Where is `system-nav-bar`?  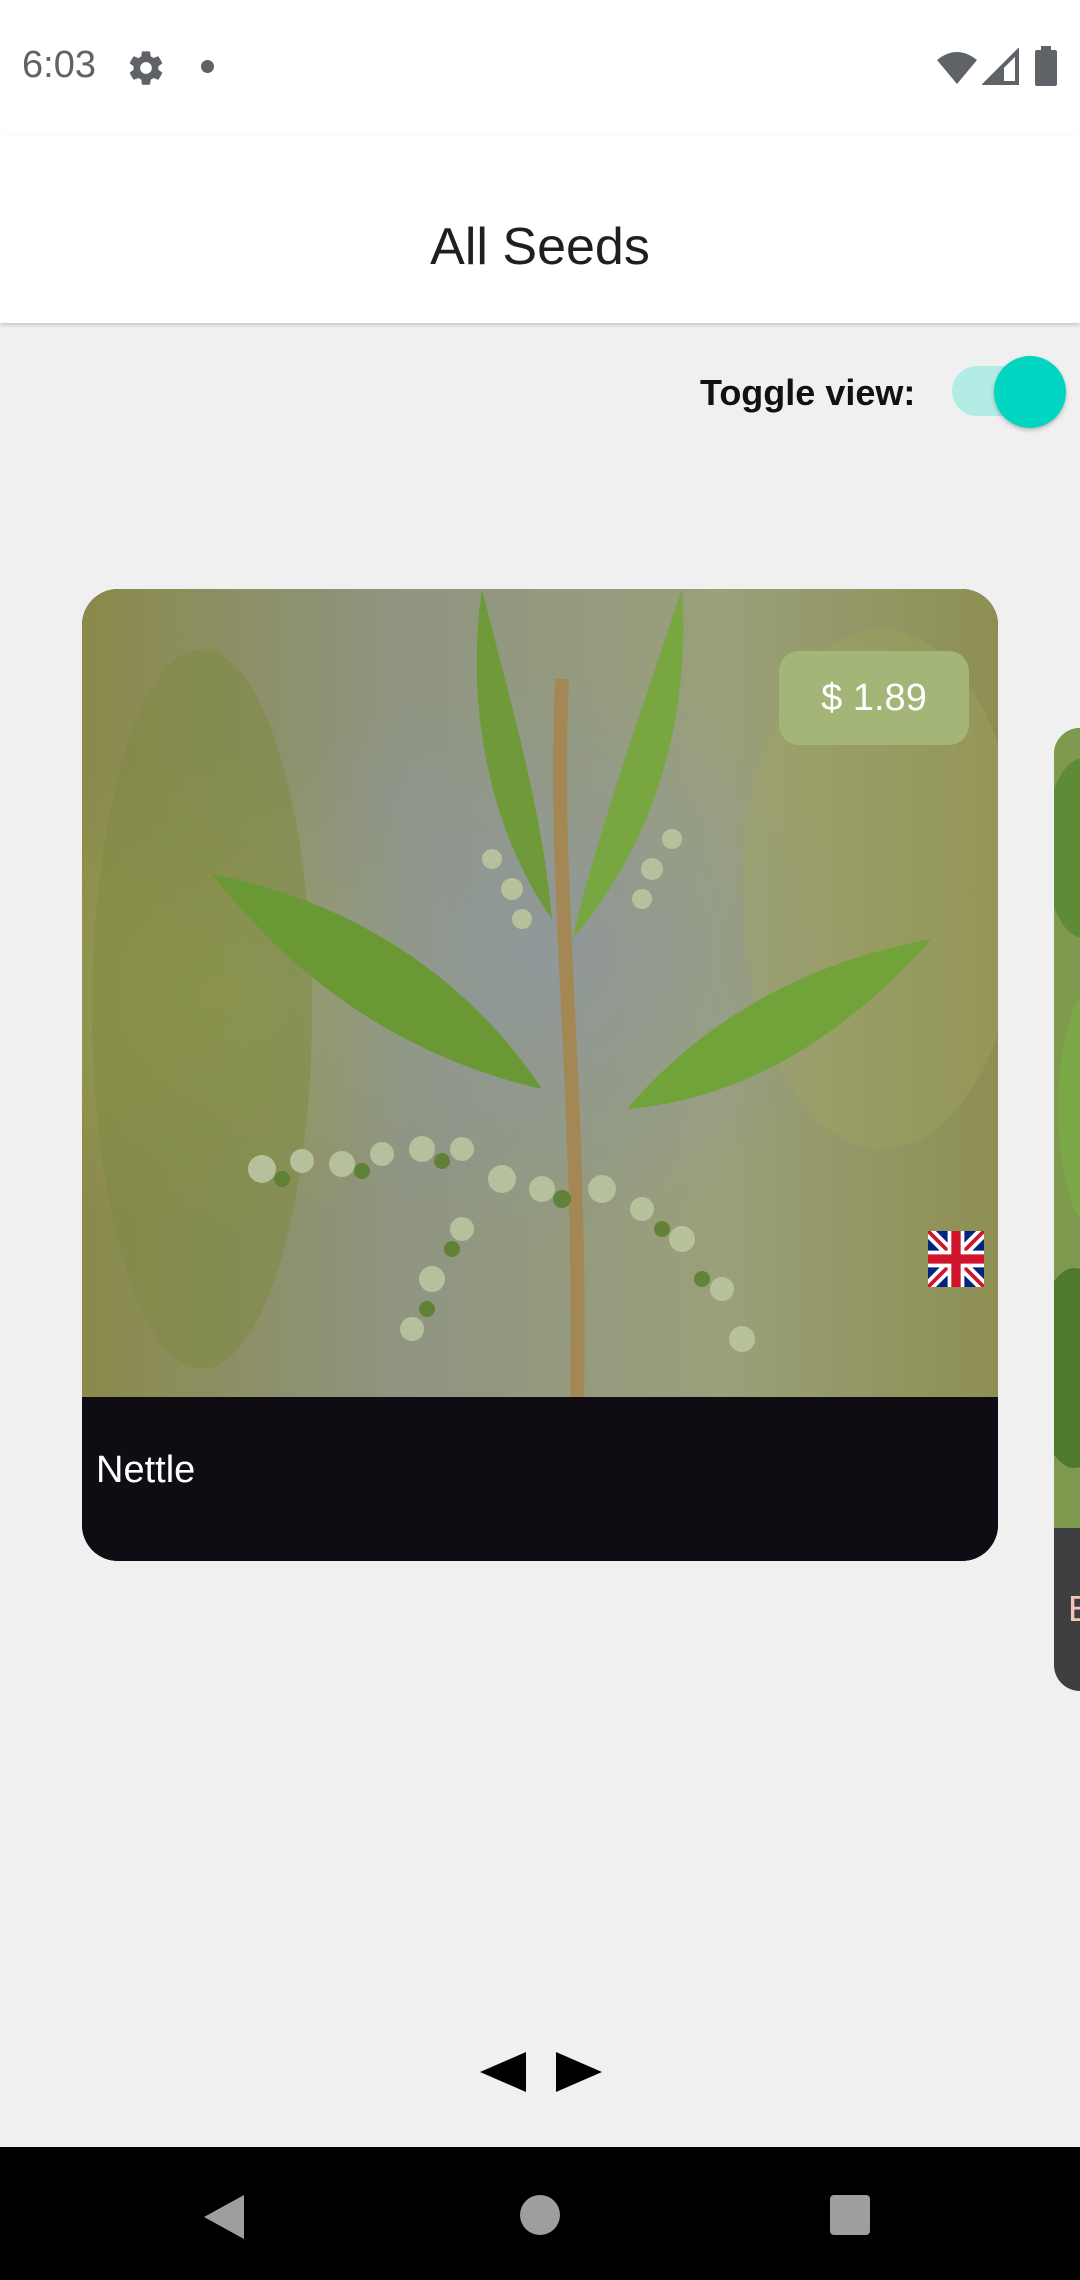
system-nav-bar is located at coordinates (540, 2213).